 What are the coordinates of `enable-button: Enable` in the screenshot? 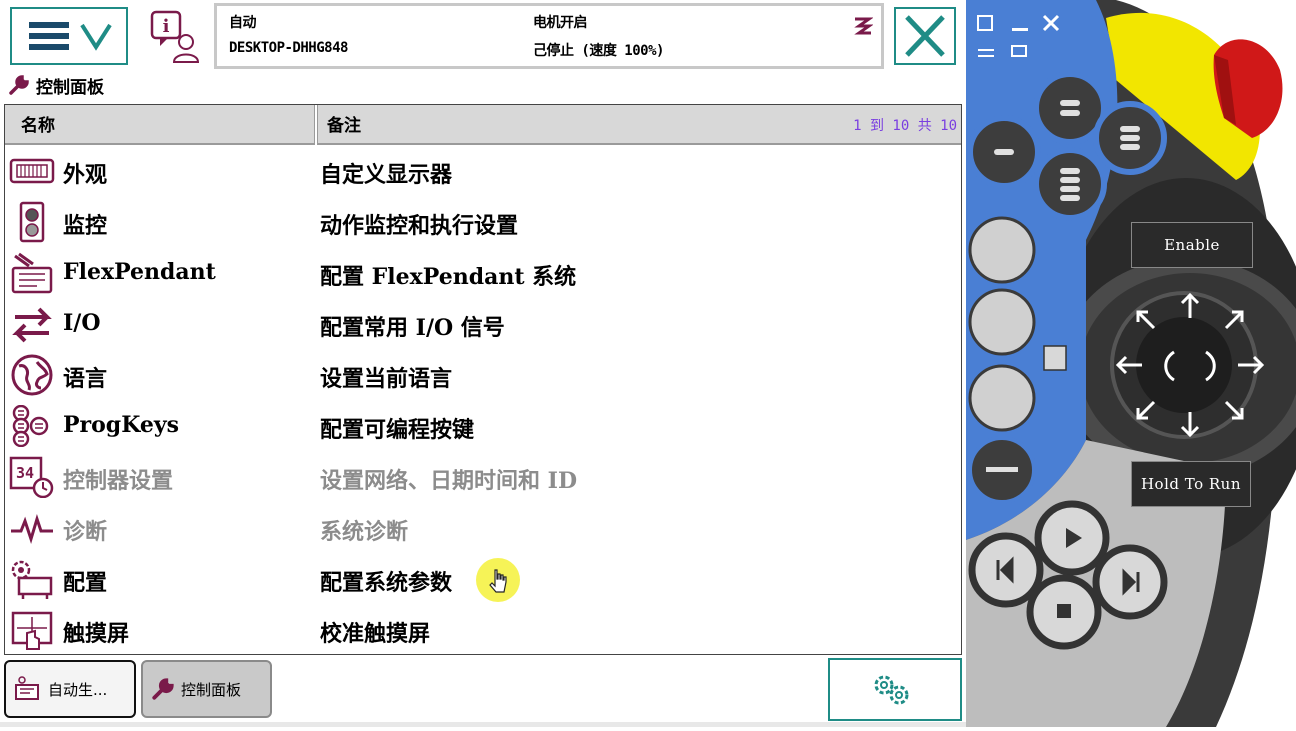 It's located at (1192, 245).